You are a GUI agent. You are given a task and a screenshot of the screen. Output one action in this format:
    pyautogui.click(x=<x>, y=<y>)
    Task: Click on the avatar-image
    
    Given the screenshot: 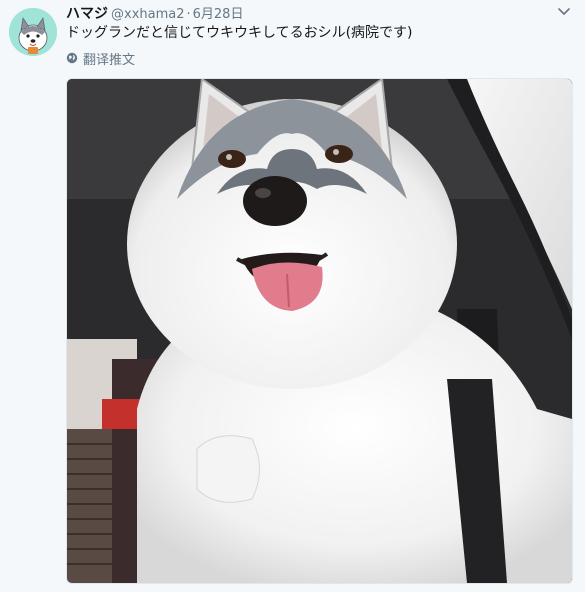 What is the action you would take?
    pyautogui.click(x=33, y=32)
    